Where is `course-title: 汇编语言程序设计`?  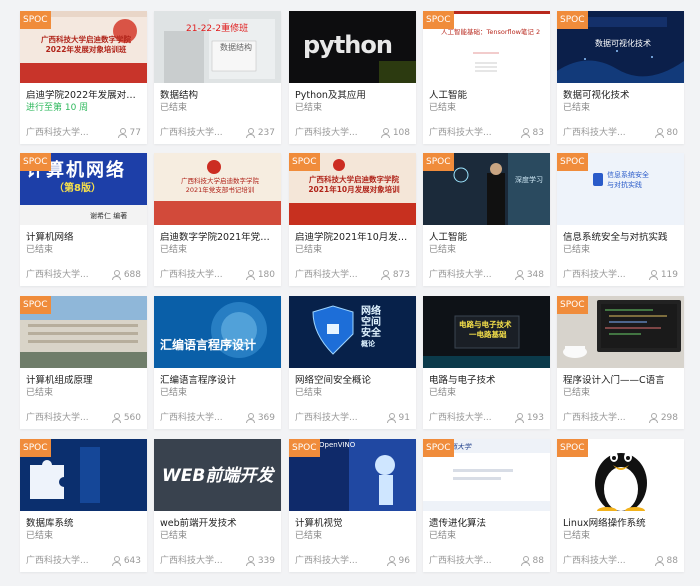
course-title: 汇编语言程序设计 is located at coordinates (219, 381).